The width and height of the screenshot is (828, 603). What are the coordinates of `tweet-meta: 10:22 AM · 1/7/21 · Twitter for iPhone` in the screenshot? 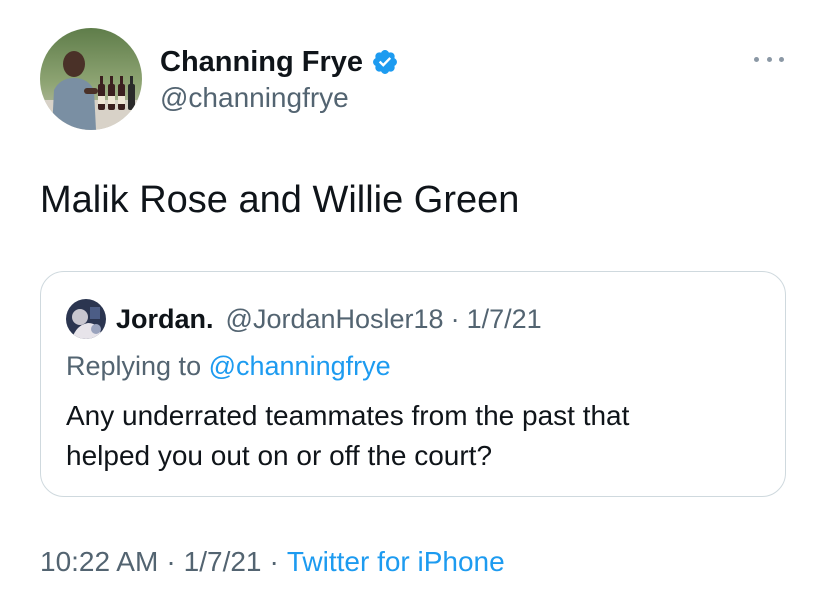 It's located at (272, 562).